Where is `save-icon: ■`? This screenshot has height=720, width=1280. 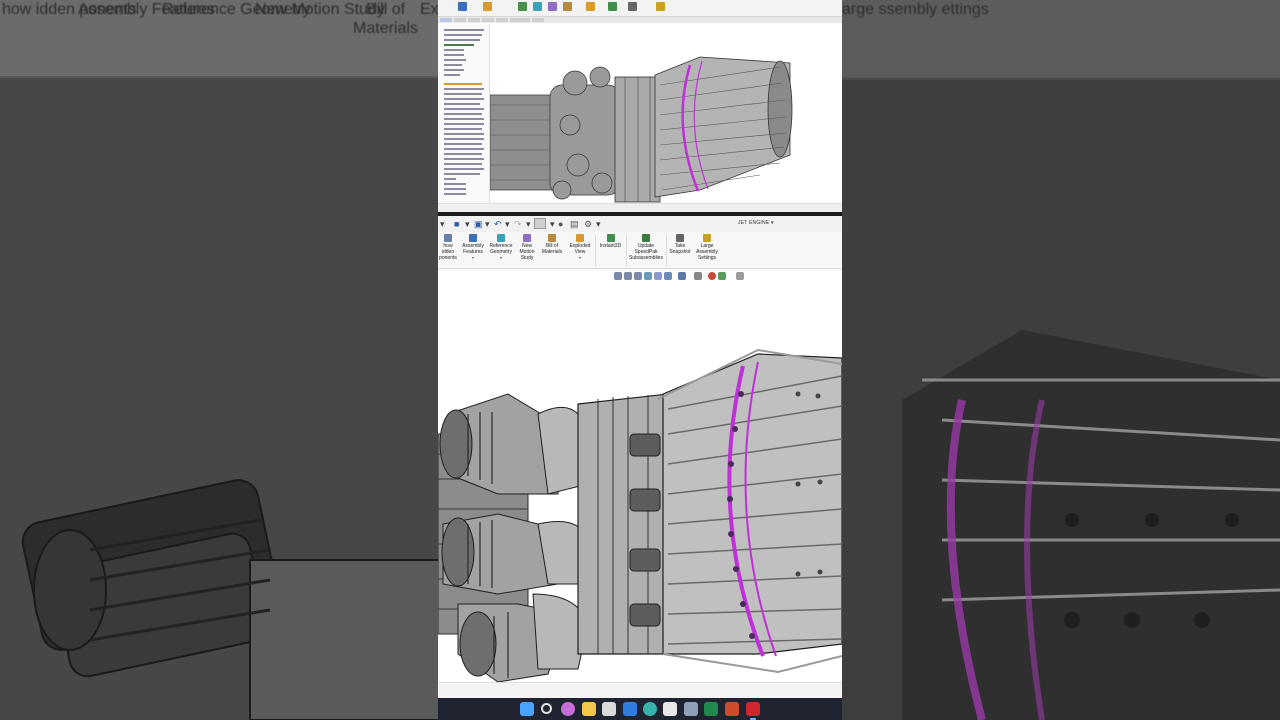 save-icon: ■ is located at coordinates (456, 224).